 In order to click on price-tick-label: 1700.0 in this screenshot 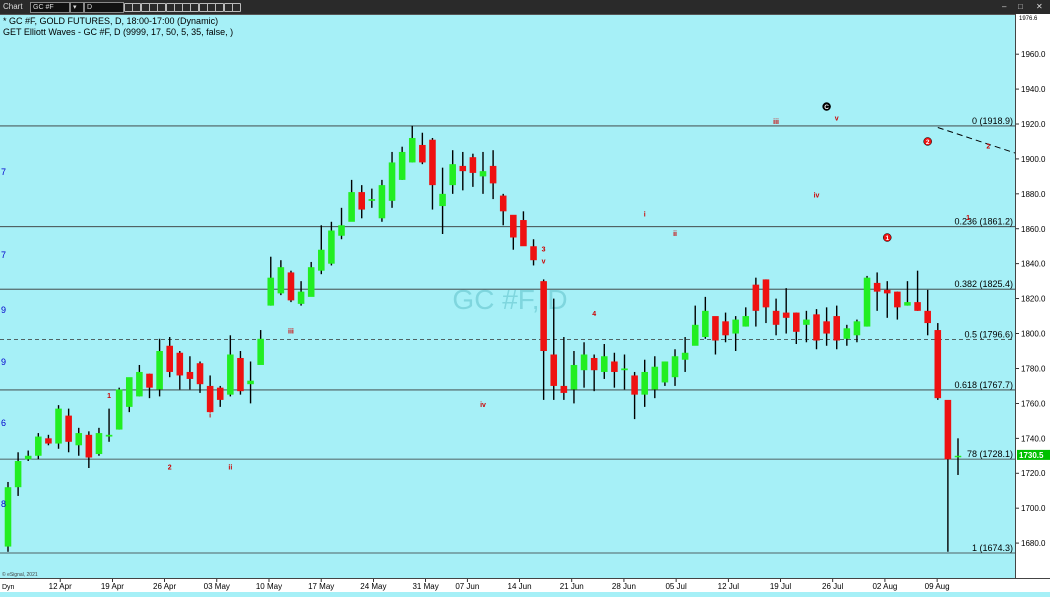, I will do `click(1033, 508)`.